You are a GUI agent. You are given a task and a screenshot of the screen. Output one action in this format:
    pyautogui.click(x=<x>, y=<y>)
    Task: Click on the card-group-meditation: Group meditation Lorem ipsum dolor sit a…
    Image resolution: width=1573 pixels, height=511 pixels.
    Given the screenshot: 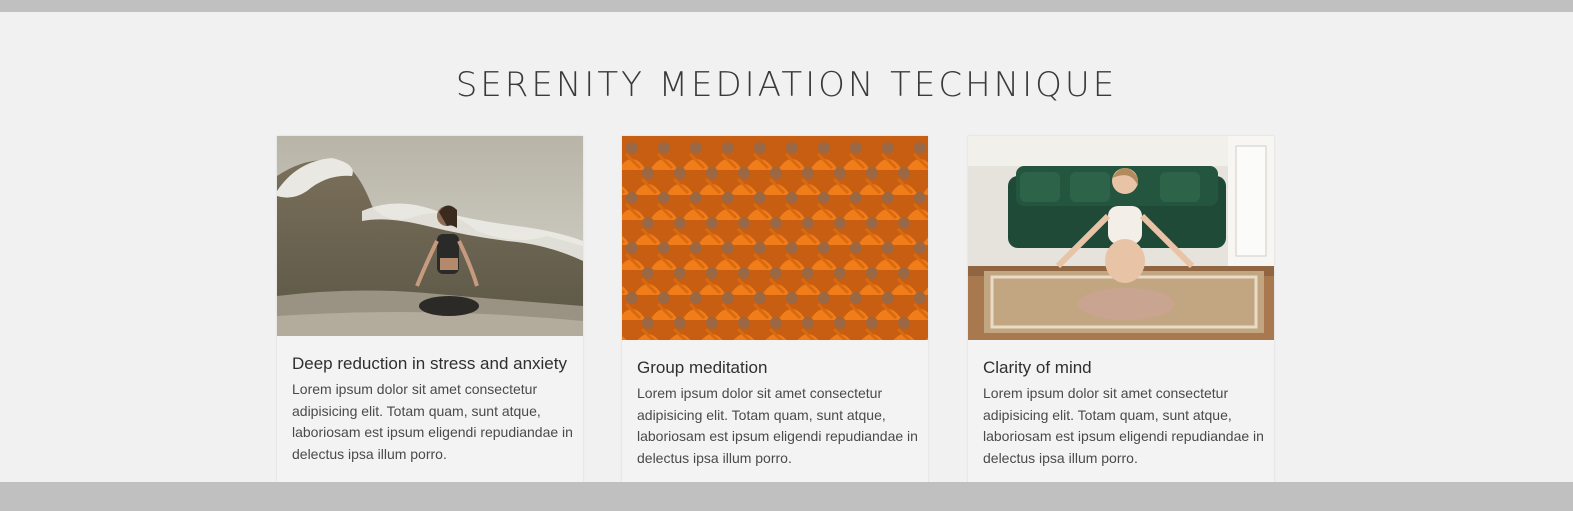 What is the action you would take?
    pyautogui.click(x=775, y=309)
    